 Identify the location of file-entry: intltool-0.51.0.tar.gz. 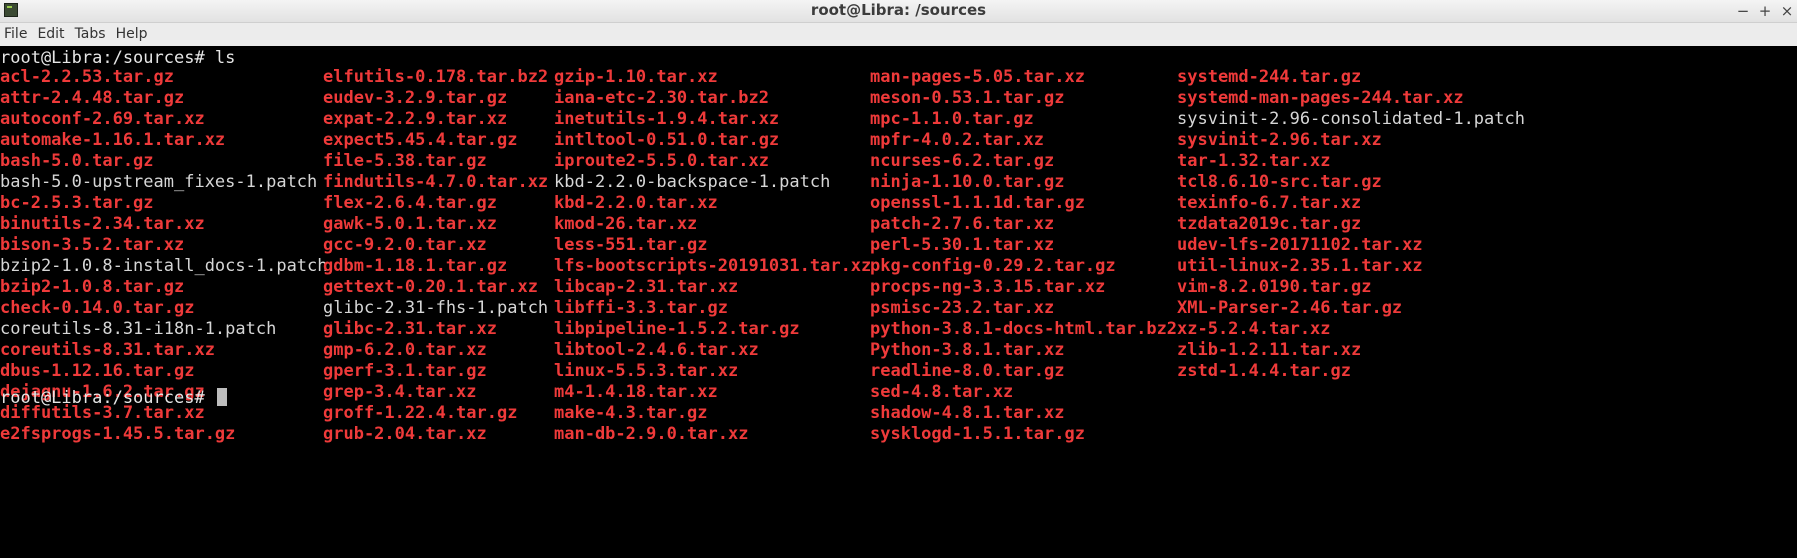
(667, 140).